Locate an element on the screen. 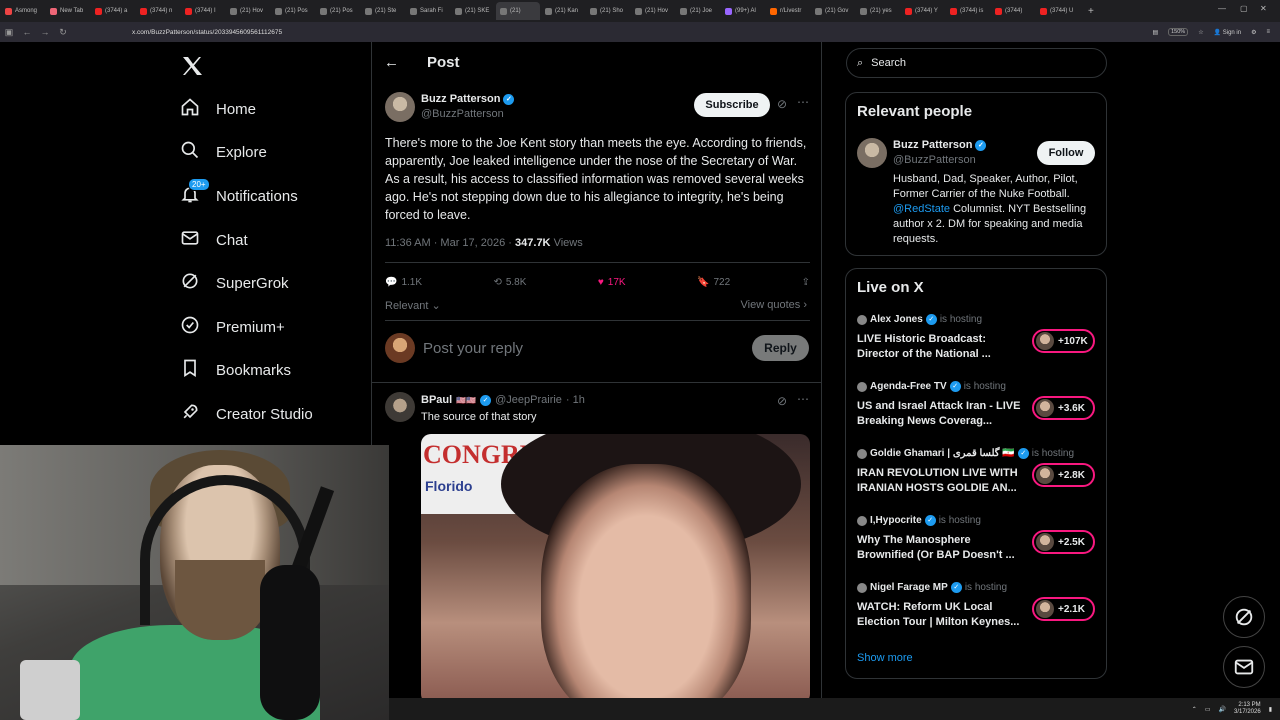 The width and height of the screenshot is (1280, 720). live-listeners-pill: +107K is located at coordinates (1063, 341).